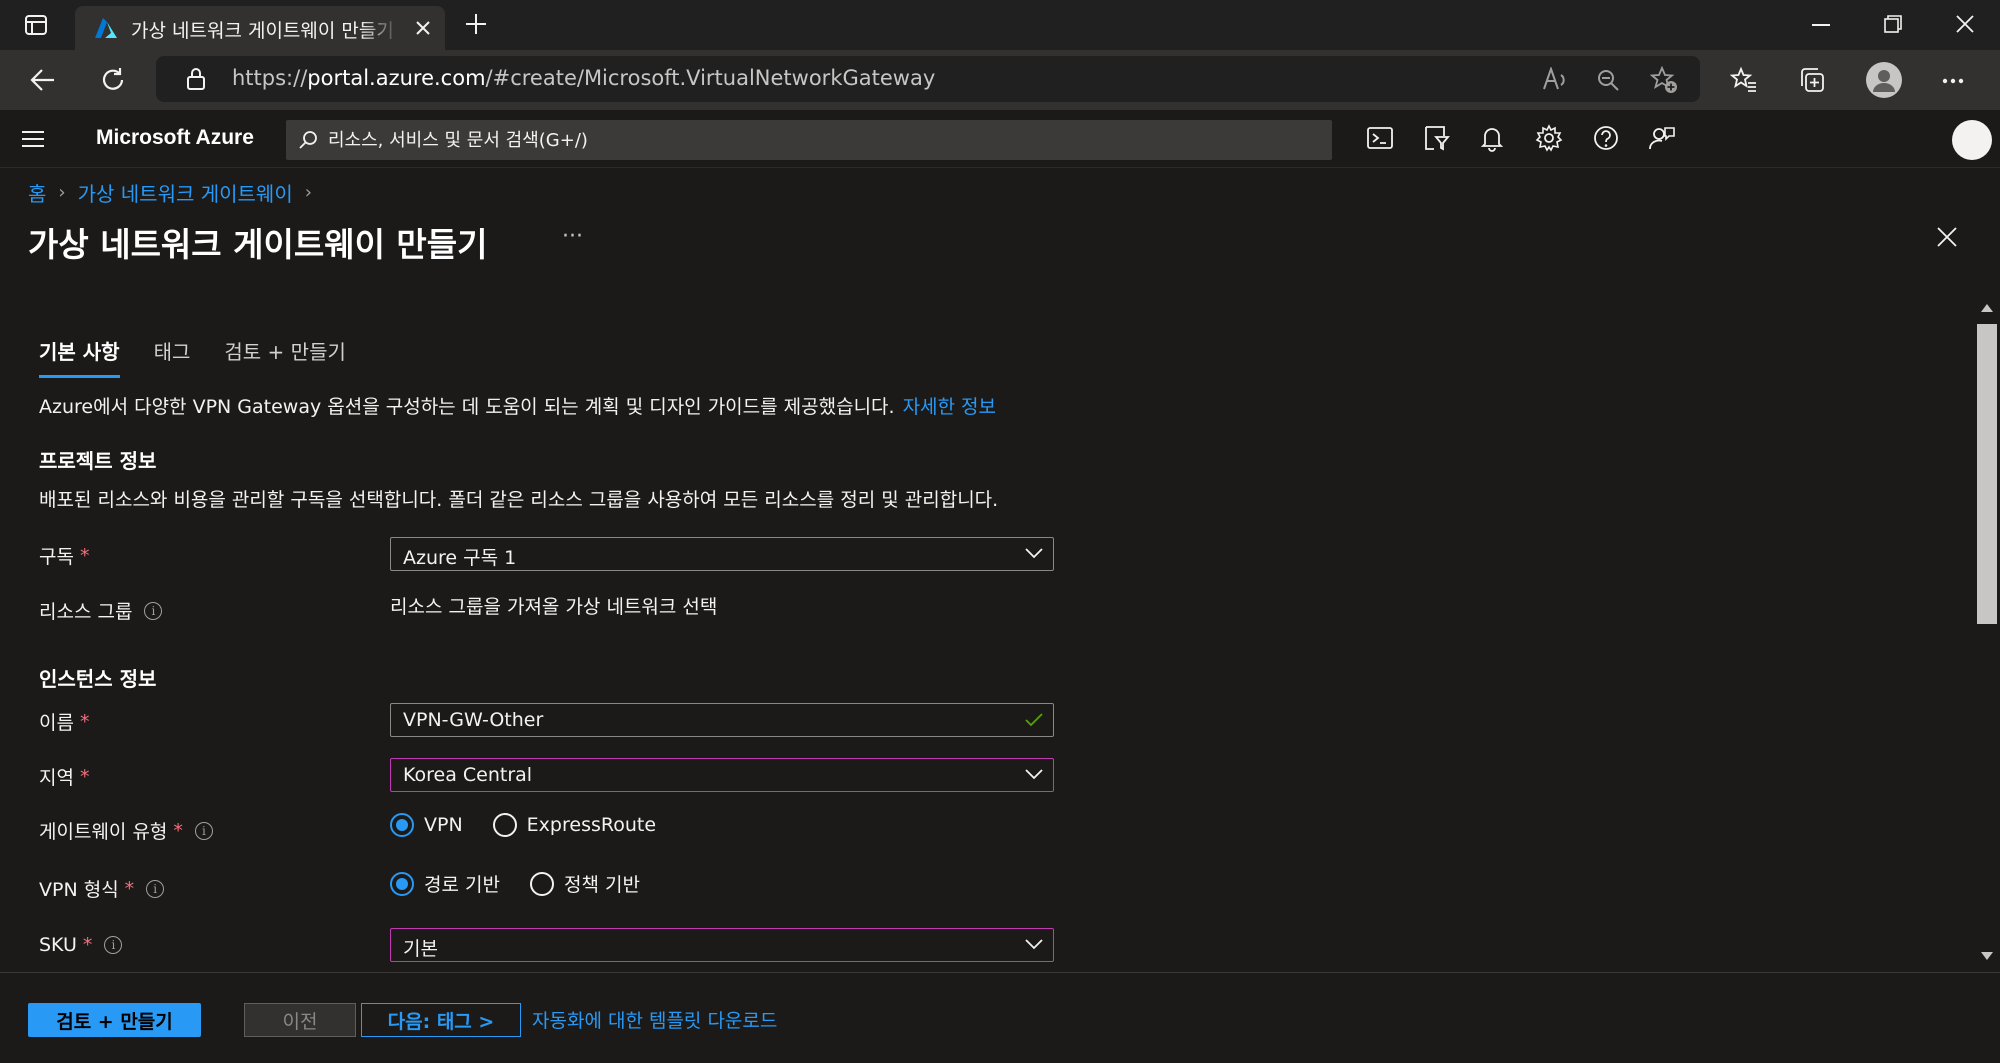 Image resolution: width=2000 pixels, height=1063 pixels. I want to click on favorites-icon, so click(1744, 80).